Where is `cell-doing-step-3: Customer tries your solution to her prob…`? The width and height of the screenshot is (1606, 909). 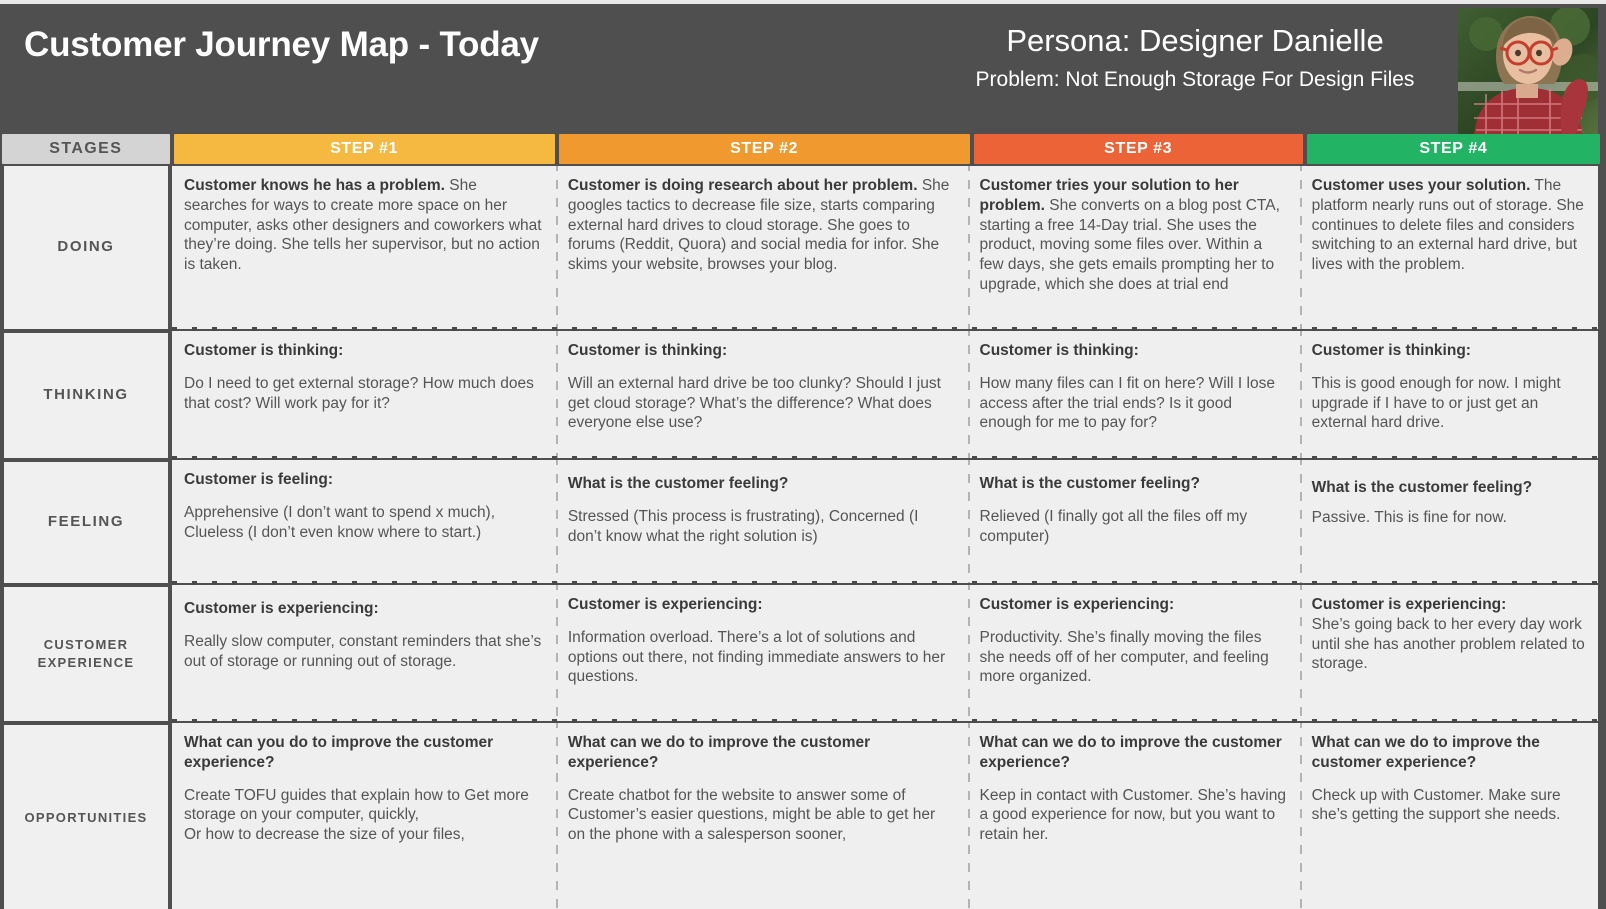
cell-doing-step-3: Customer tries your solution to her prob… is located at coordinates (1133, 247).